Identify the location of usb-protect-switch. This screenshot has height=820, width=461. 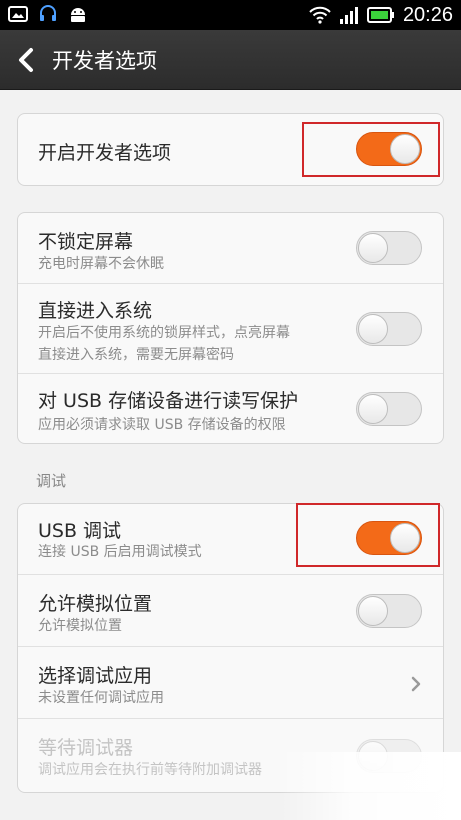
(389, 409).